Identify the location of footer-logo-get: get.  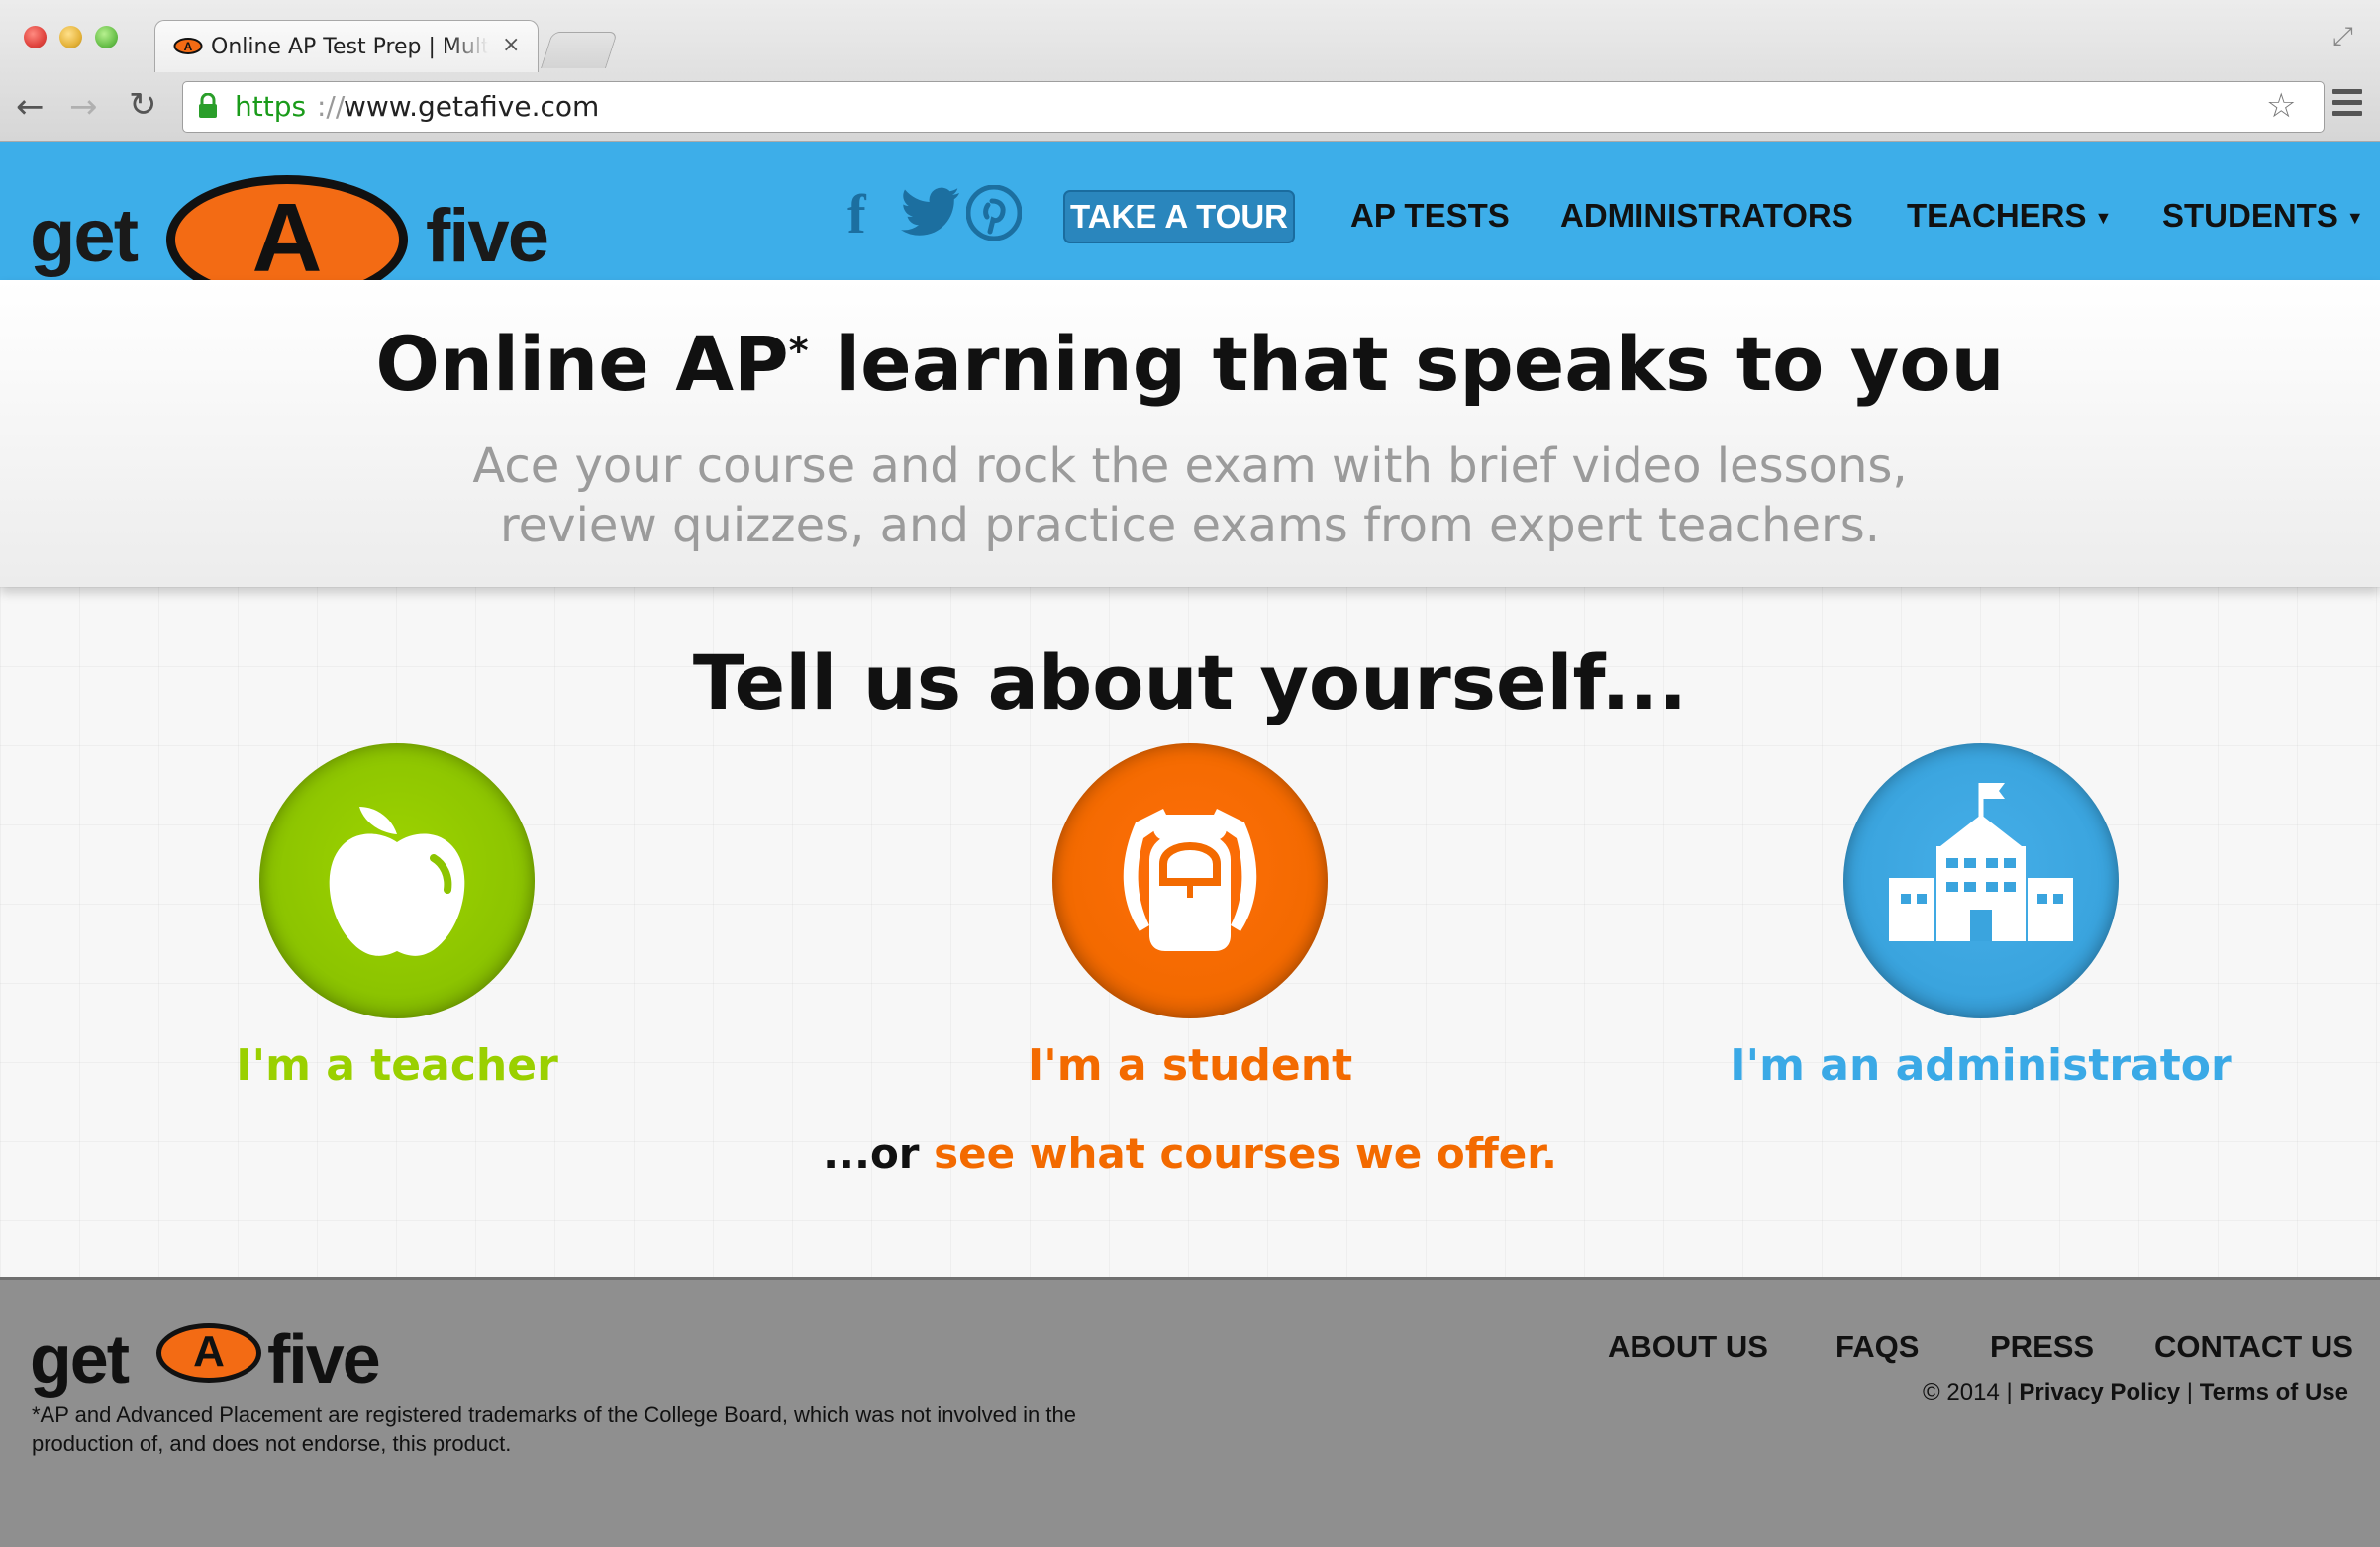
(80, 1359).